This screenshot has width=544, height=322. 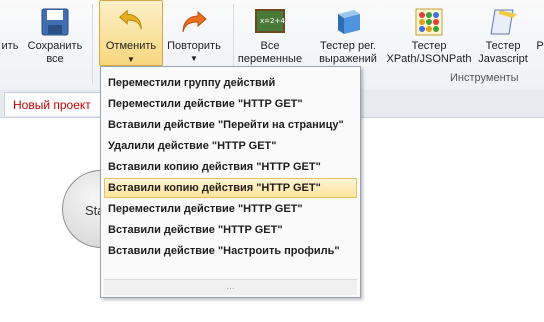 I want to click on javascript-tester-button: Тестер Javascript, so click(x=503, y=38).